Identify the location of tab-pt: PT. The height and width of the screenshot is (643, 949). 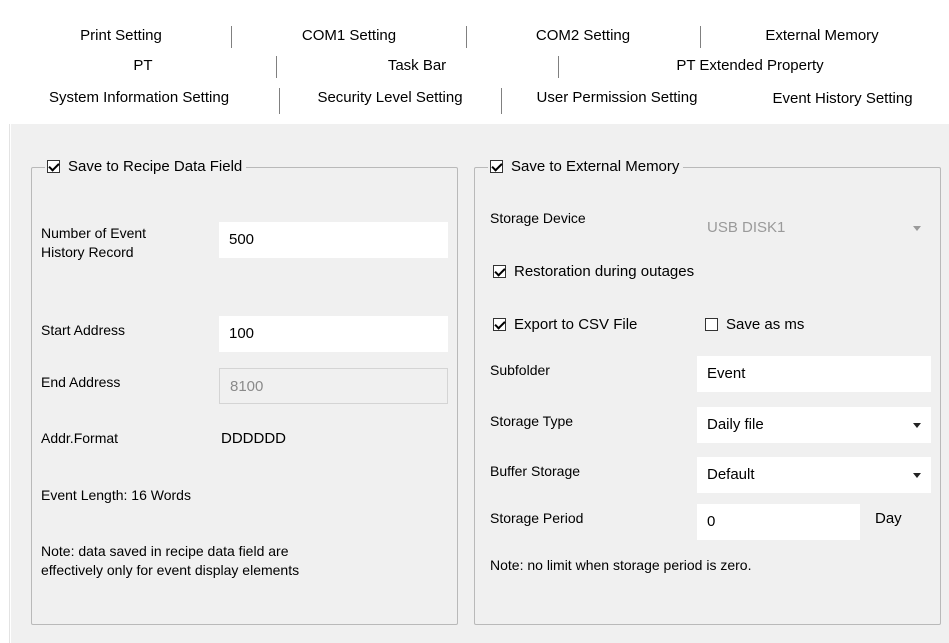
(143, 66).